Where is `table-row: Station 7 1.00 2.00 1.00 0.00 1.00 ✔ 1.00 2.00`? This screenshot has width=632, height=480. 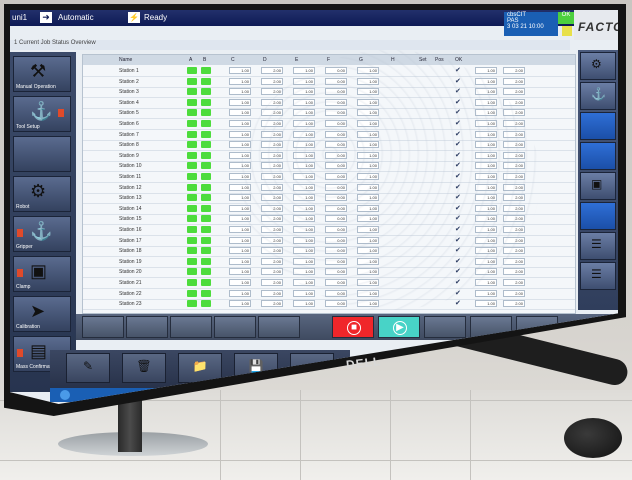 table-row: Station 7 1.00 2.00 1.00 0.00 1.00 ✔ 1.00 2.00 is located at coordinates (329, 135).